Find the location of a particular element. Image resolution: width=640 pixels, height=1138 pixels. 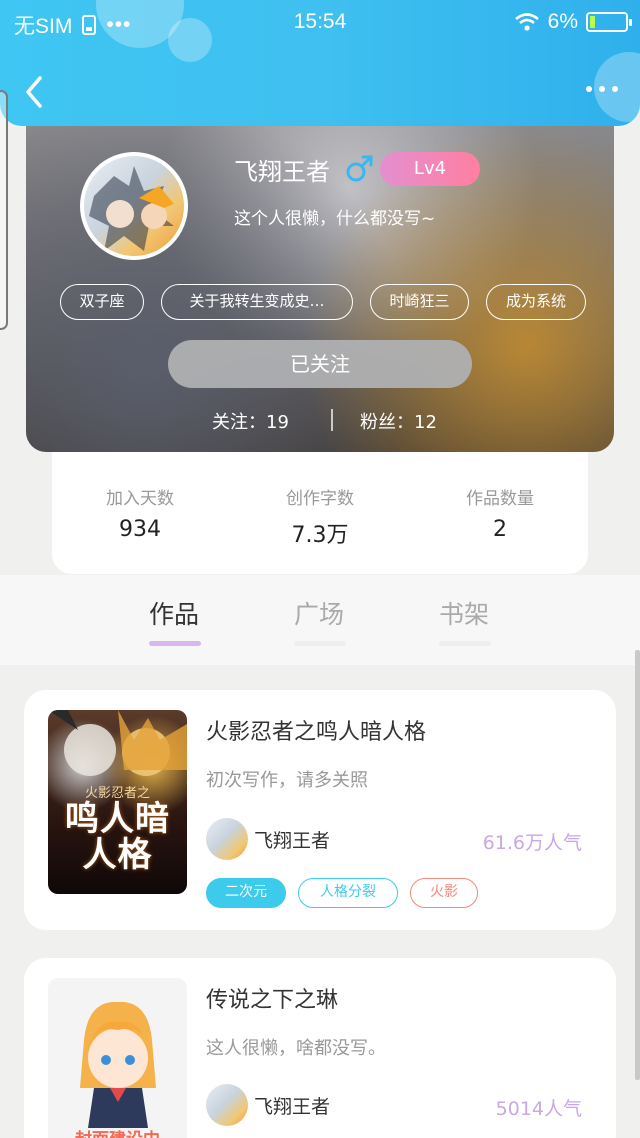

stat-label: 加入天数 is located at coordinates (140, 499).